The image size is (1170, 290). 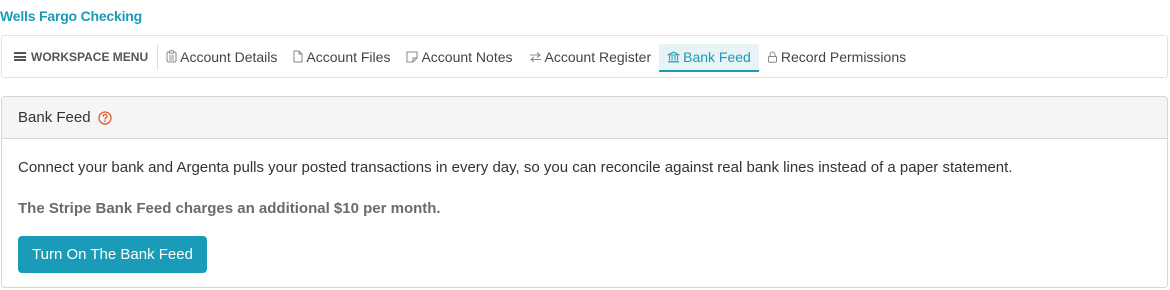 I want to click on tab-account-files: Account Files, so click(x=341, y=57).